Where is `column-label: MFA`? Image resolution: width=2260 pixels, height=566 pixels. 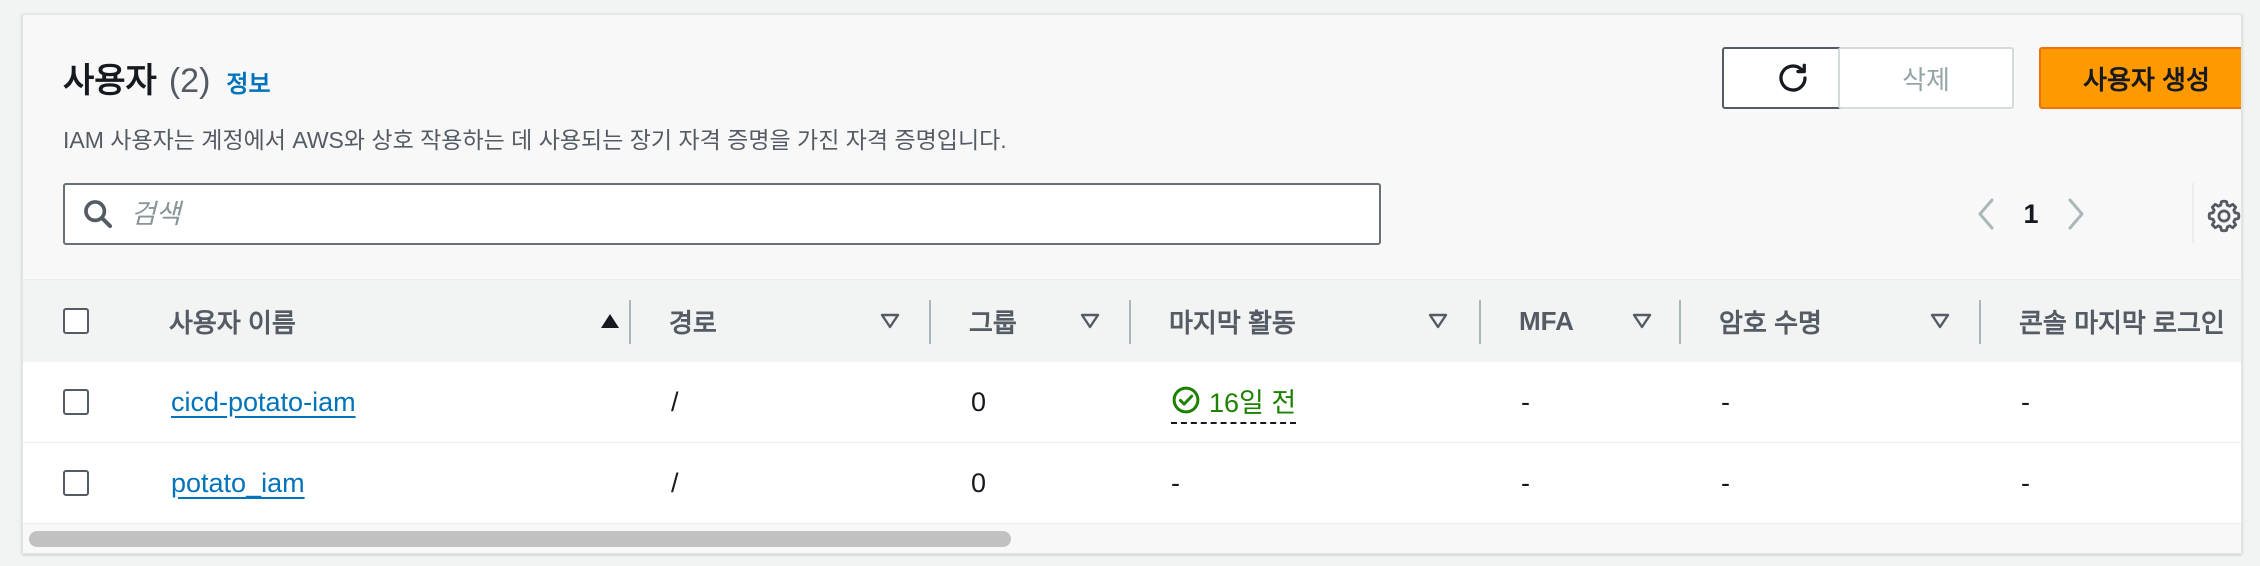 column-label: MFA is located at coordinates (1546, 320).